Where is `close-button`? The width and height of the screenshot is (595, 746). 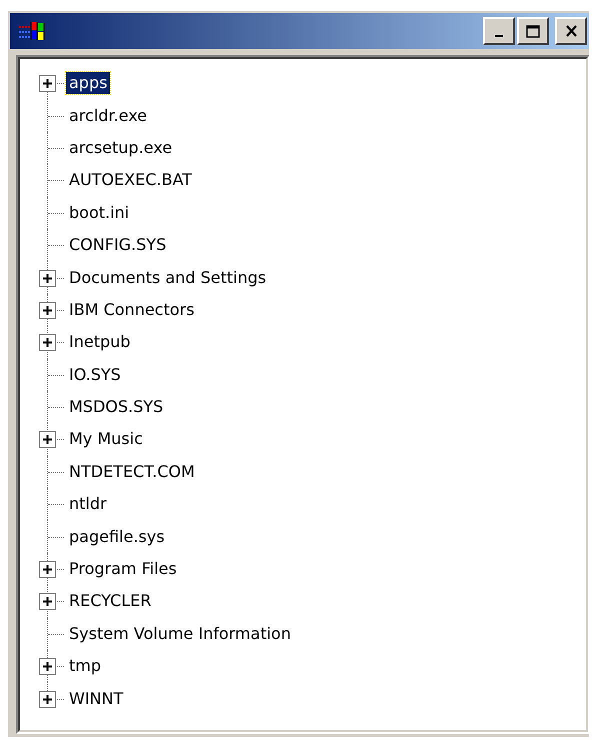 close-button is located at coordinates (571, 31).